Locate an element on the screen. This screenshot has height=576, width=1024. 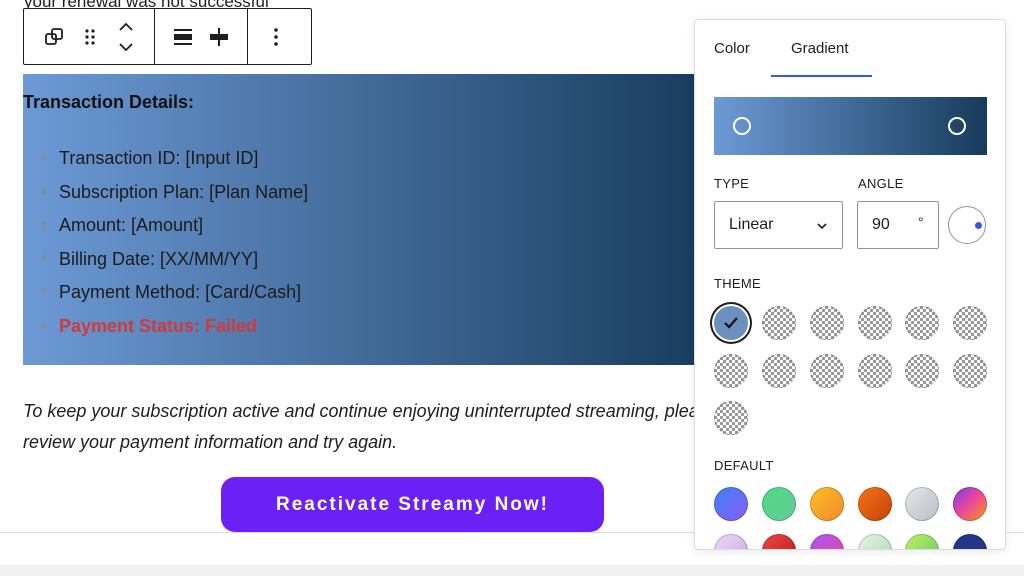
toolbar-group-move is located at coordinates (89, 36).